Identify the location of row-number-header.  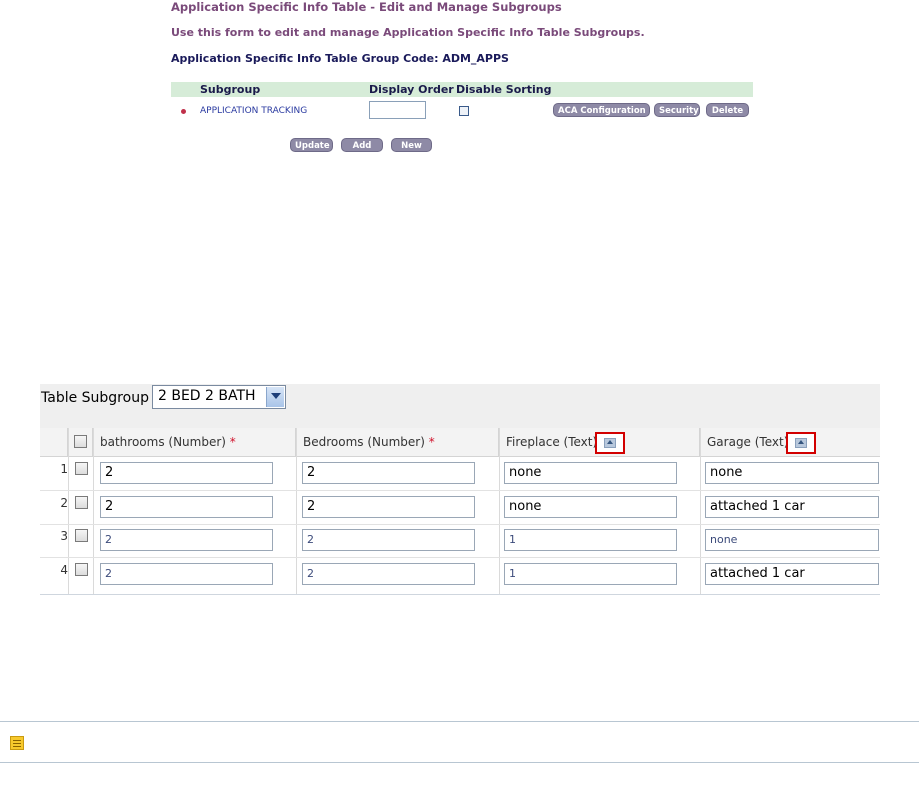
(54, 442).